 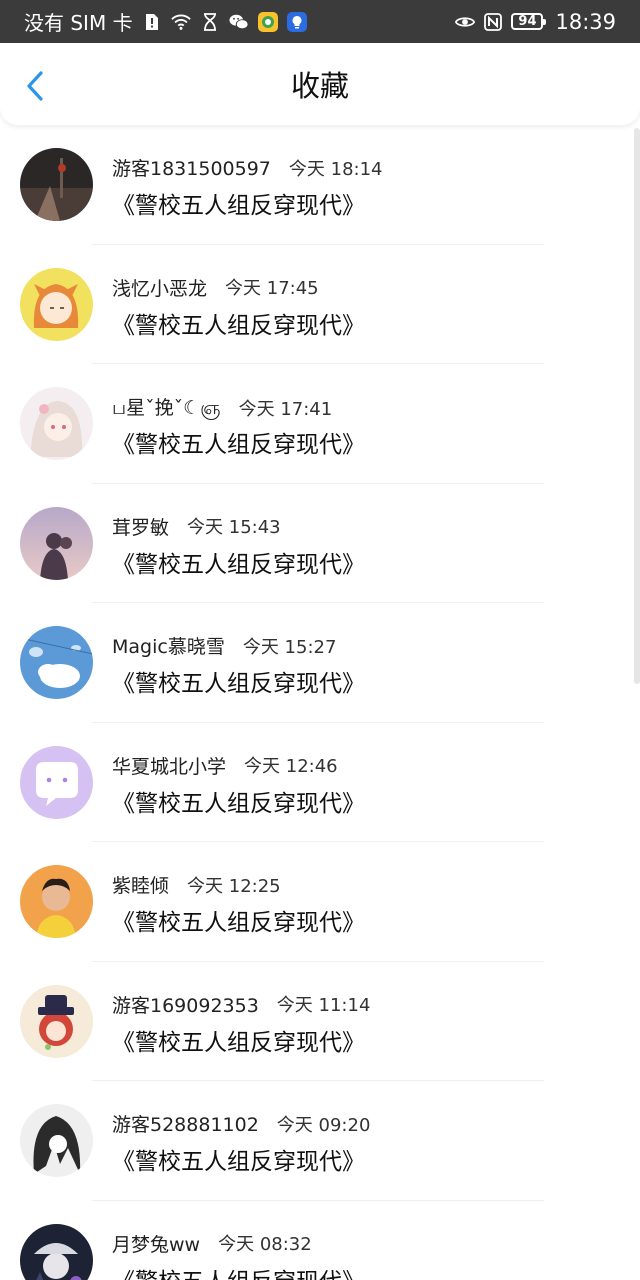 What do you see at coordinates (320, 1141) in the screenshot?
I see `list-item: 游客528881102 今天 09:20 《警校五人组反穿现代》` at bounding box center [320, 1141].